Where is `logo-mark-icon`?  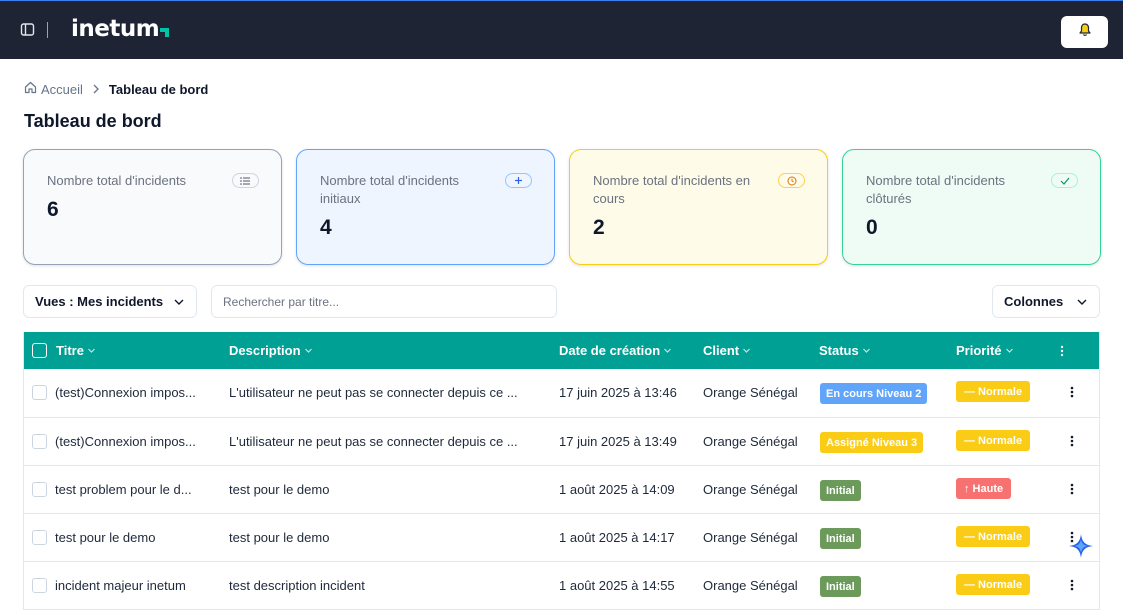 logo-mark-icon is located at coordinates (165, 33).